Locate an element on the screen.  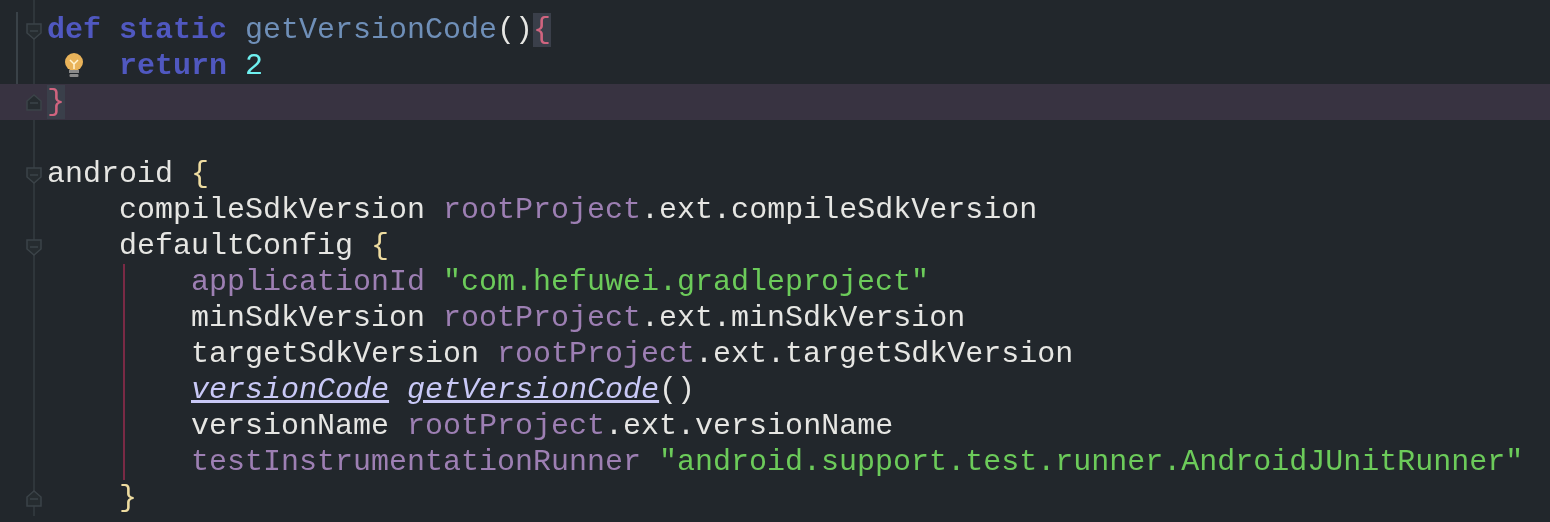
keyword: static is located at coordinates (173, 30).